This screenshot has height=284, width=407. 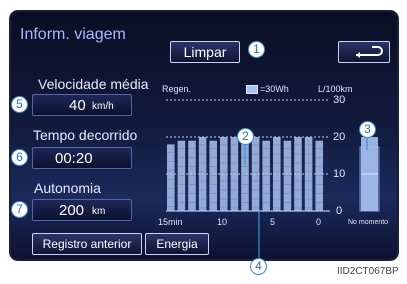 What do you see at coordinates (177, 244) in the screenshot?
I see `energy-button: Energia` at bounding box center [177, 244].